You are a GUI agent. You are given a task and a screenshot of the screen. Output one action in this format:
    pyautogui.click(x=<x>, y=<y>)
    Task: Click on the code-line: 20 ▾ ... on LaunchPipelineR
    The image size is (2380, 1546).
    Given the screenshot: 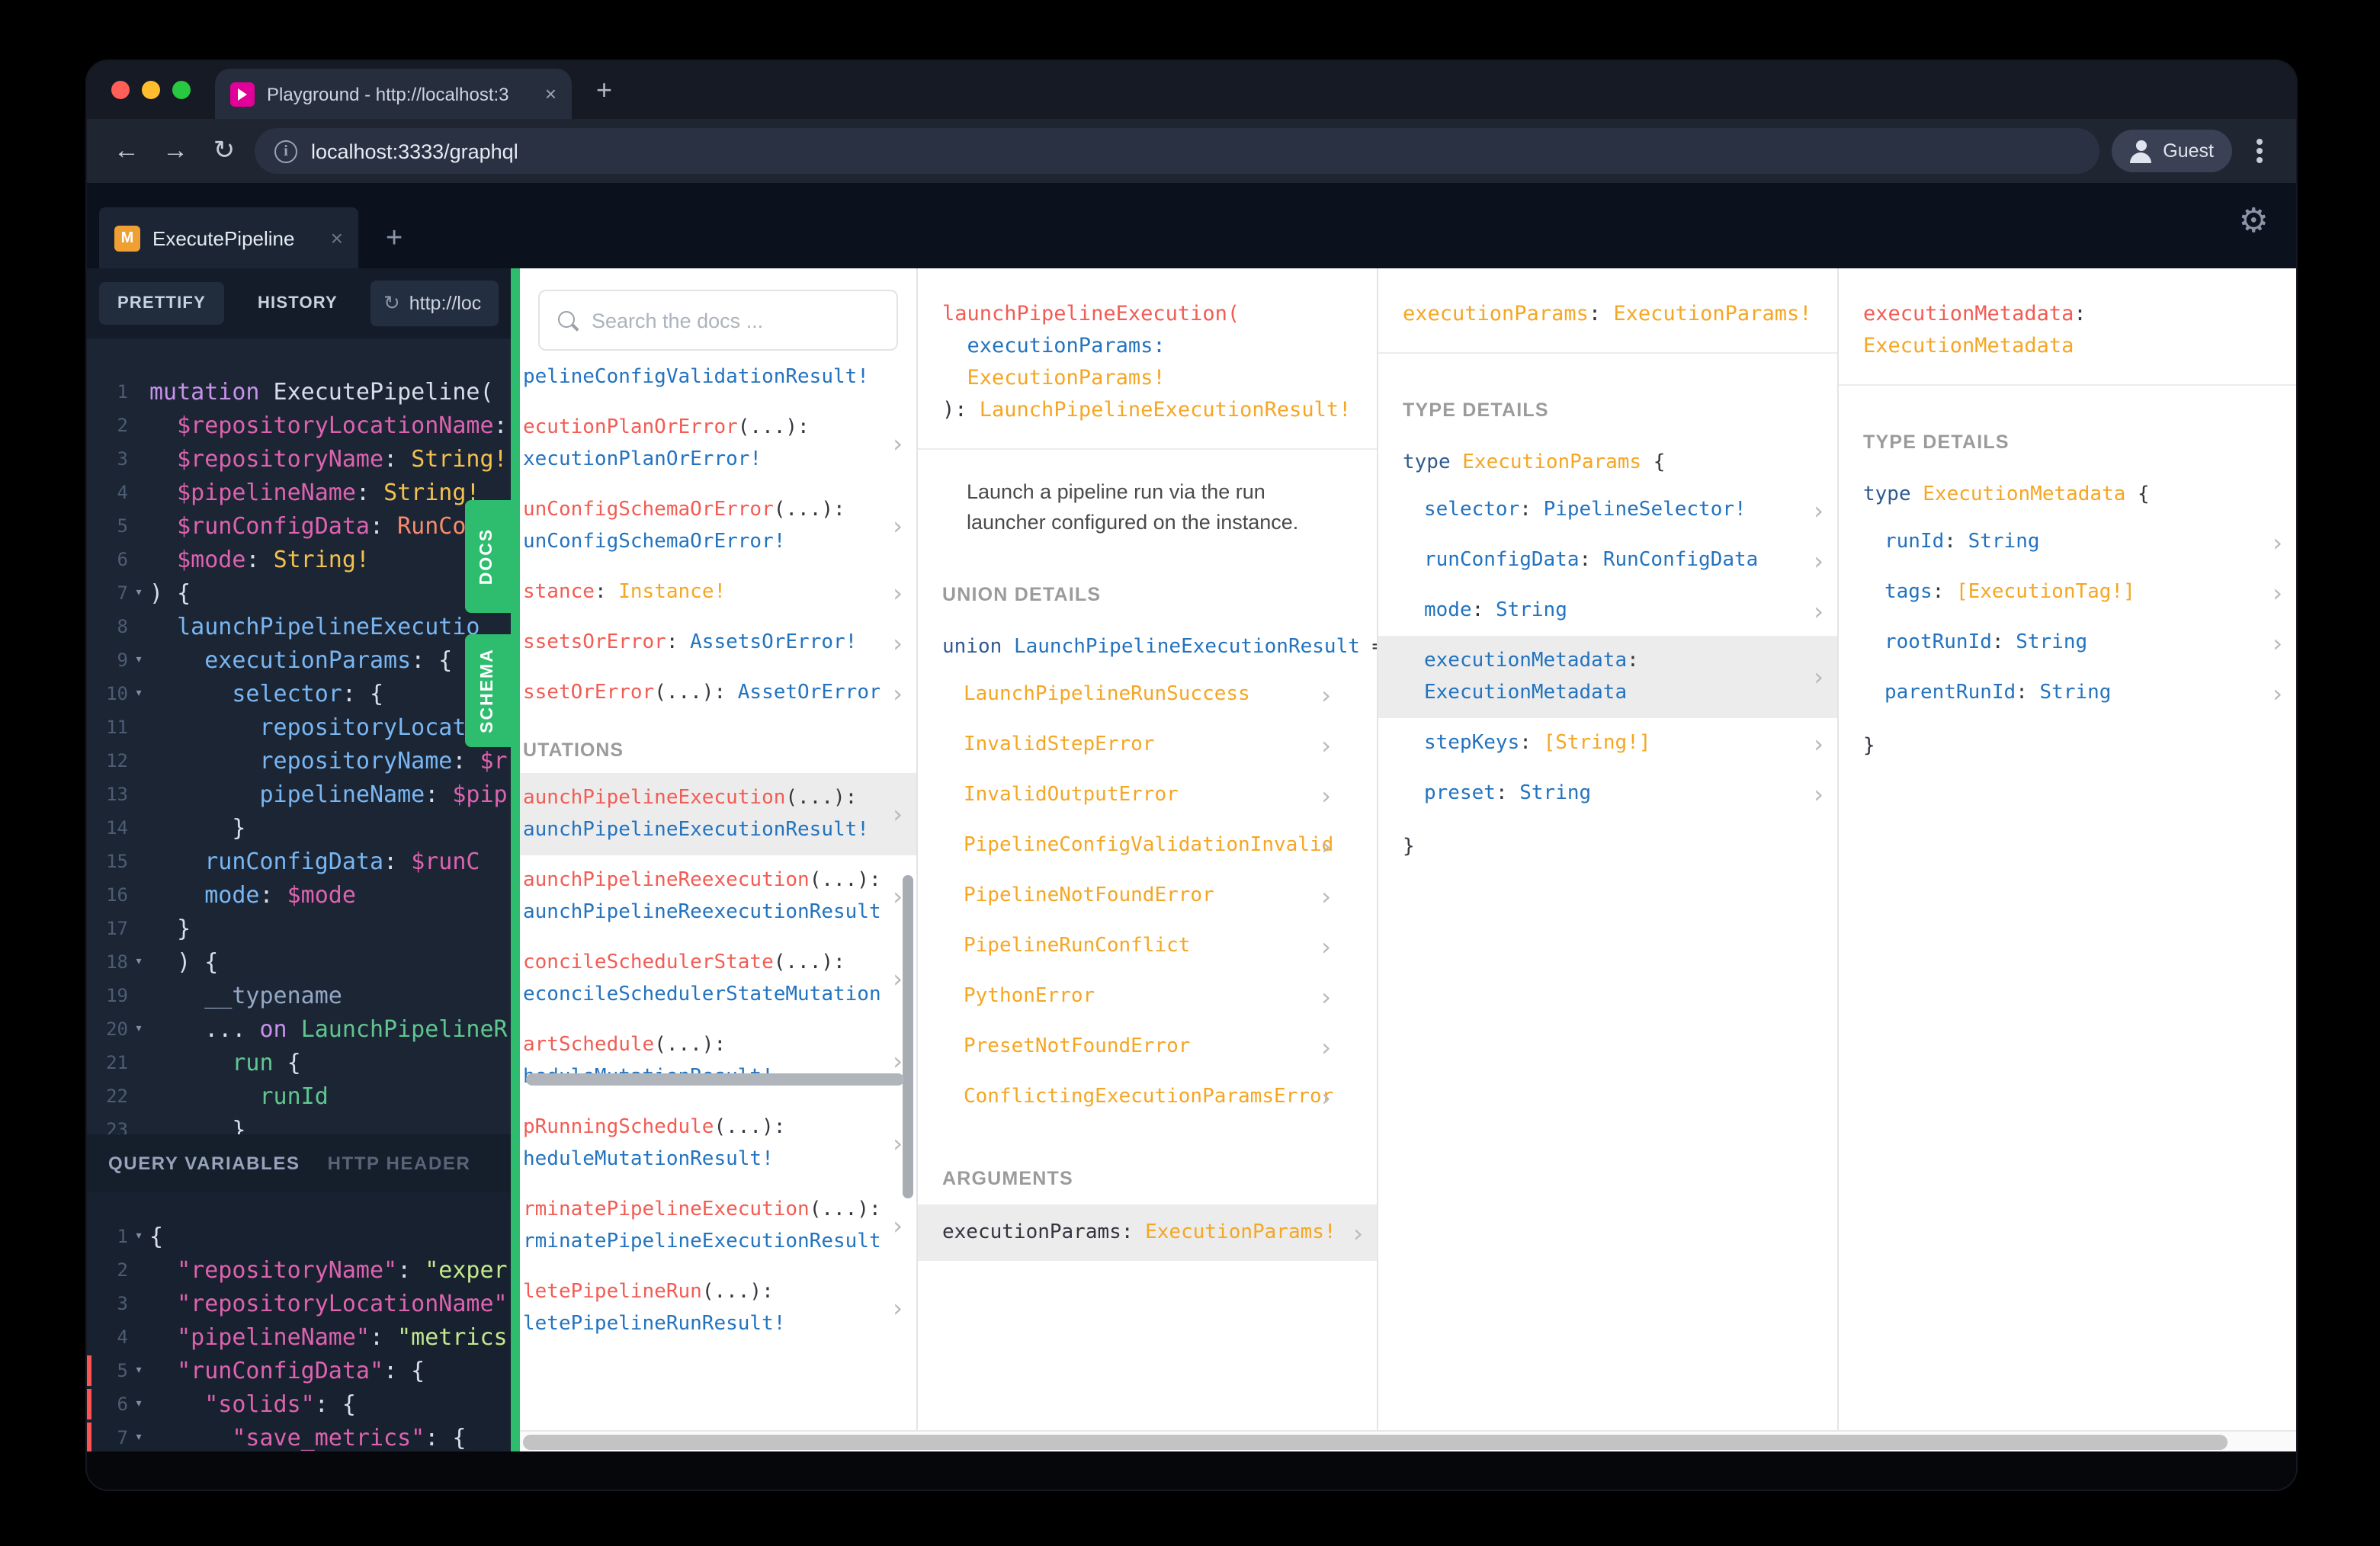 What is the action you would take?
    pyautogui.click(x=299, y=1029)
    